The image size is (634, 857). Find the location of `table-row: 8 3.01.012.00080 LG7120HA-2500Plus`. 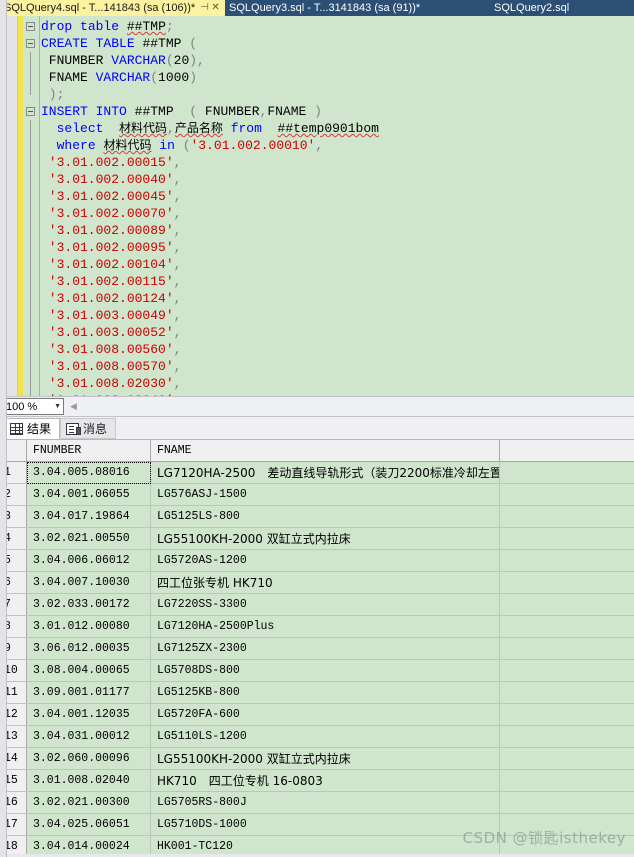

table-row: 8 3.01.012.00080 LG7120HA-2500Plus is located at coordinates (317, 626).